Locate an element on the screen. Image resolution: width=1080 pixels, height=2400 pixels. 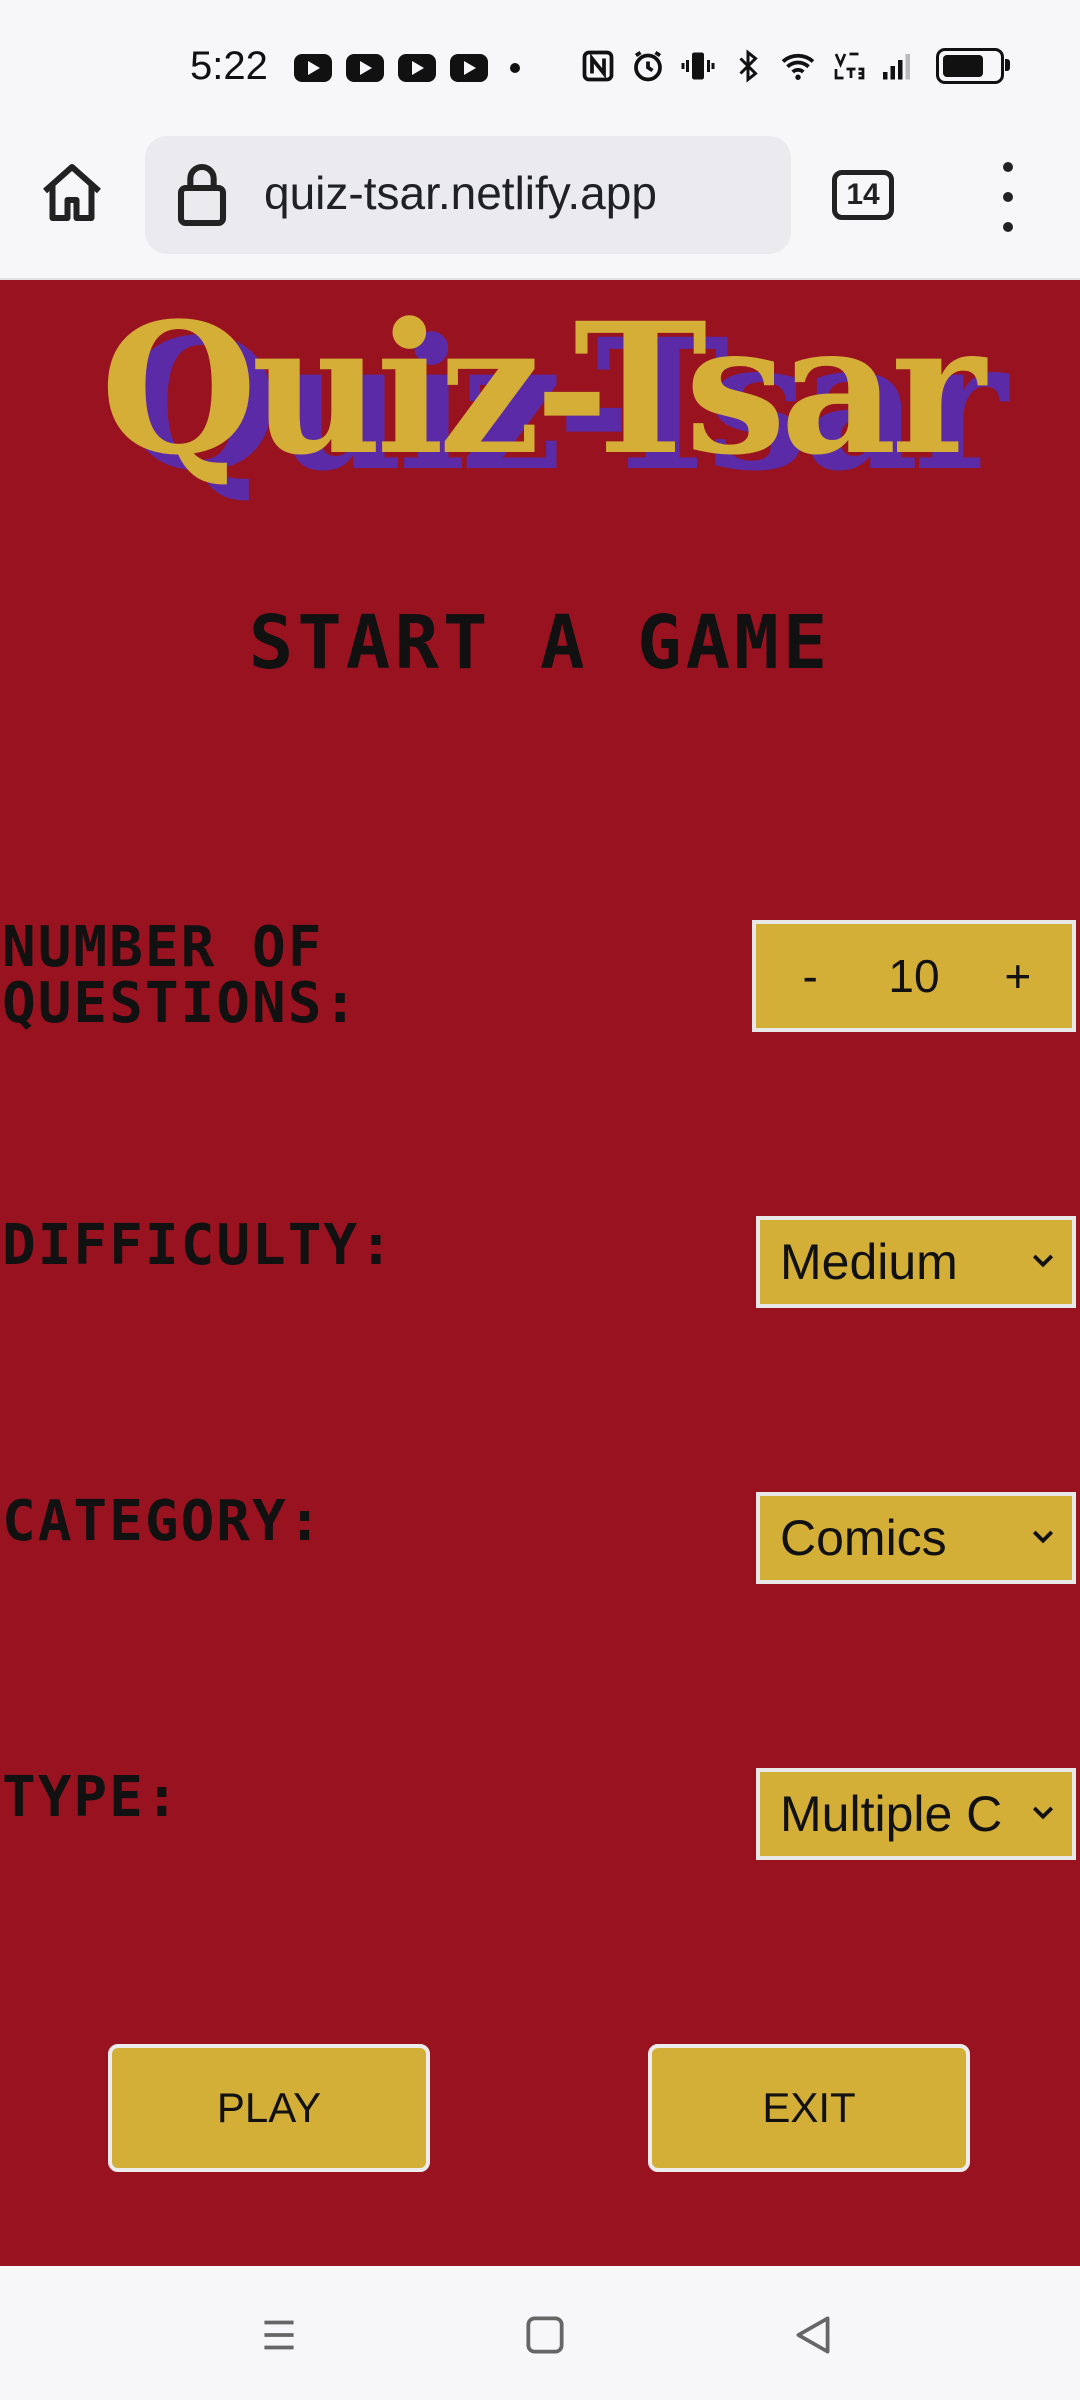
question-count-value: 10 is located at coordinates (914, 976).